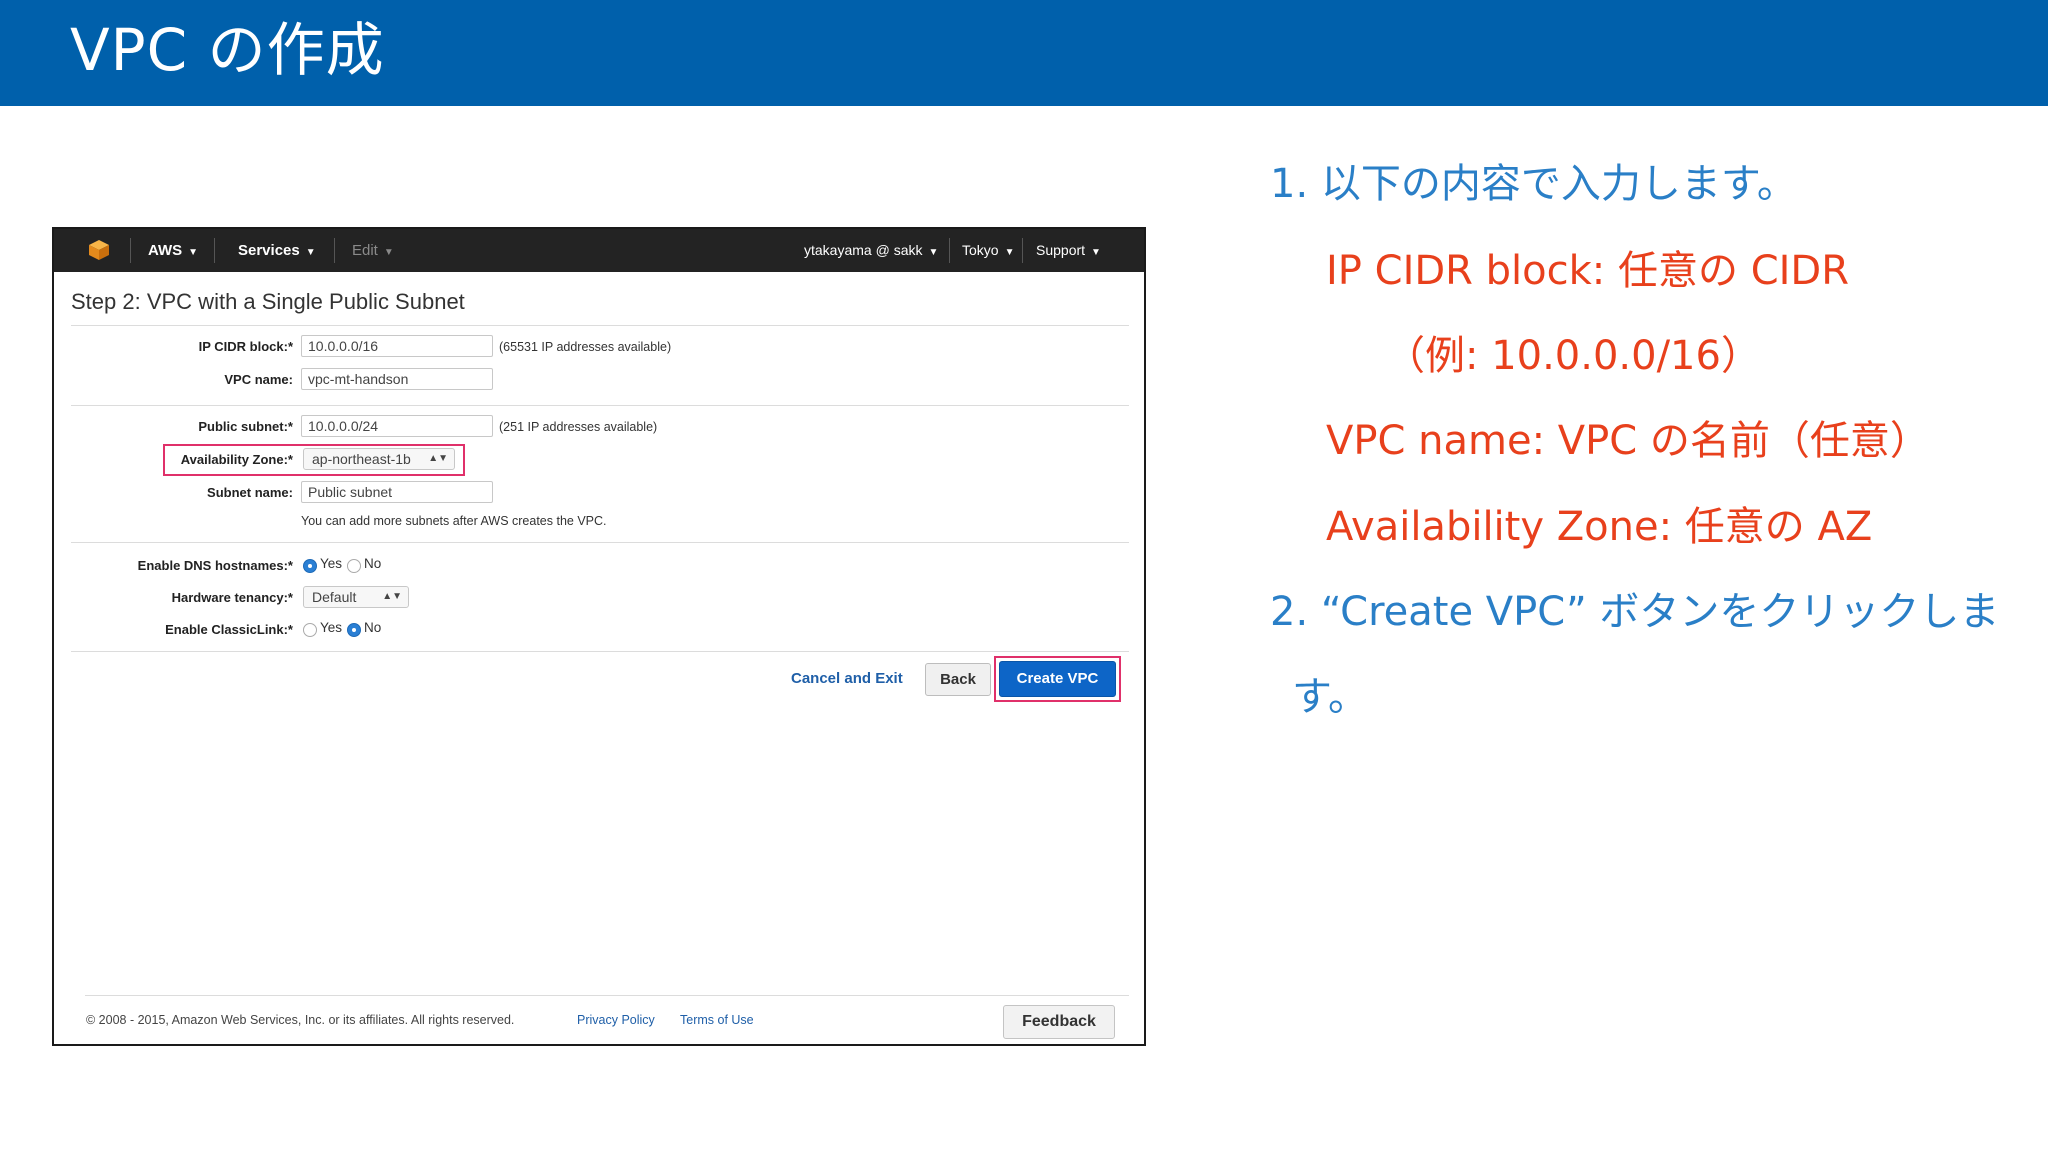  I want to click on dns-yes-label: Yes, so click(331, 563).